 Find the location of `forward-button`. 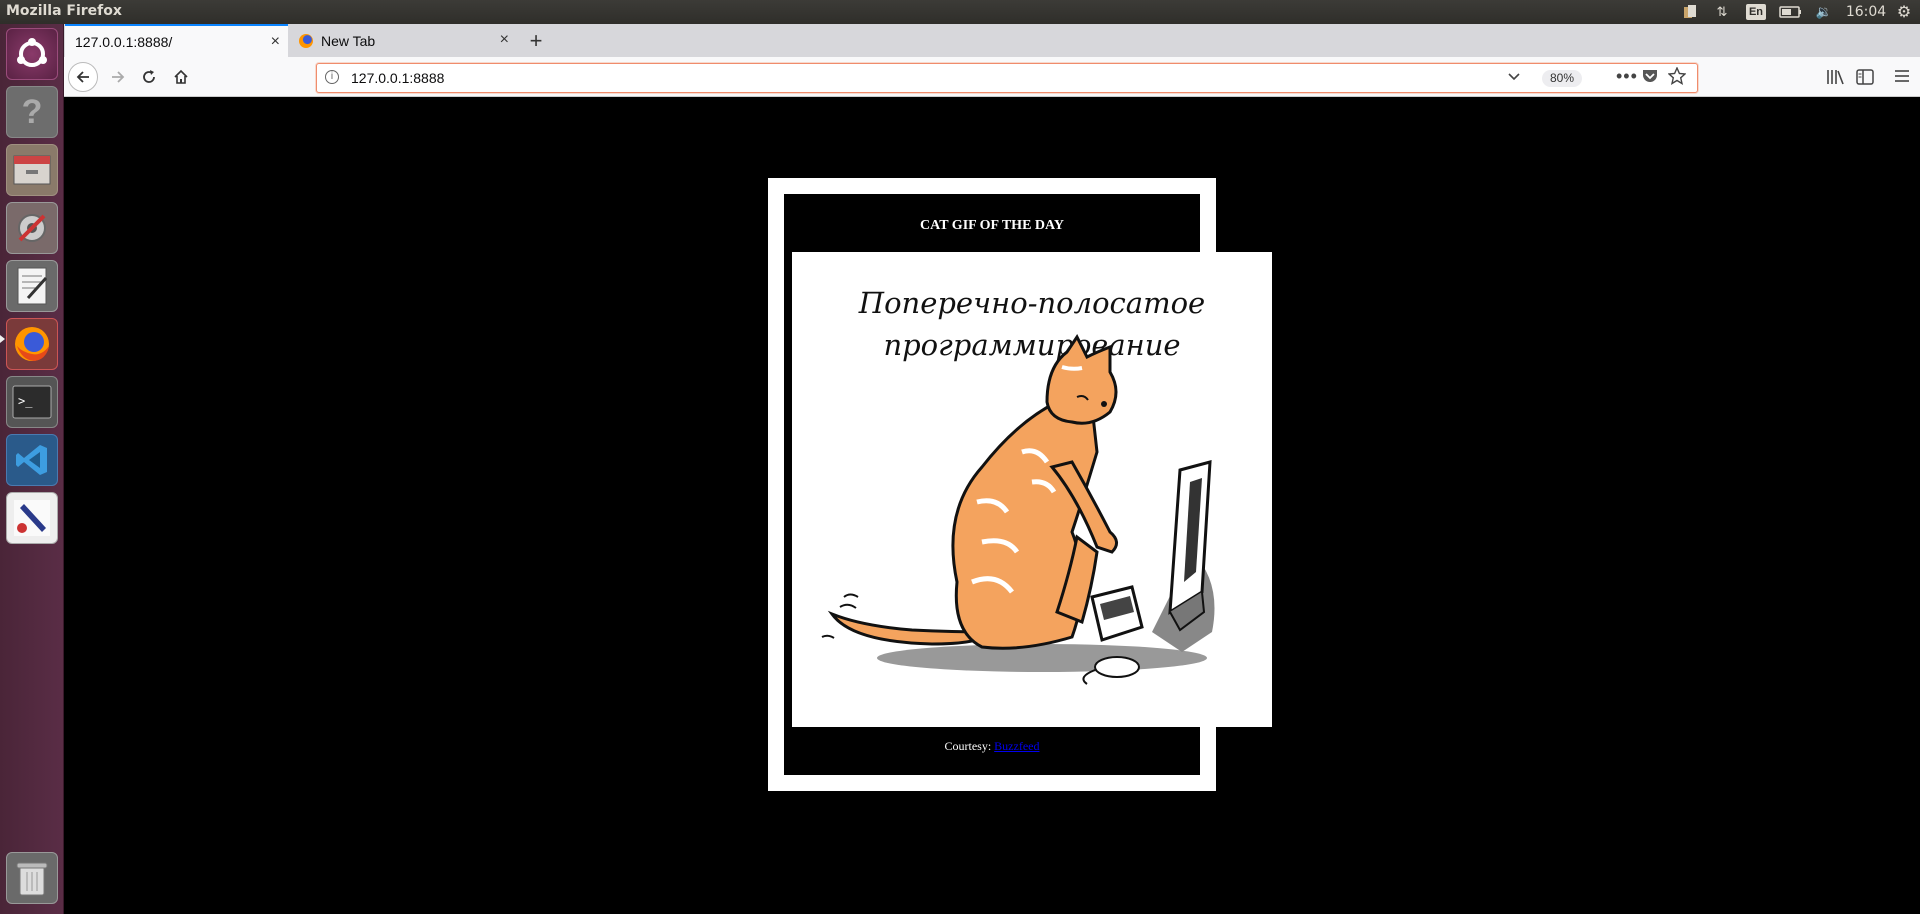

forward-button is located at coordinates (118, 77).